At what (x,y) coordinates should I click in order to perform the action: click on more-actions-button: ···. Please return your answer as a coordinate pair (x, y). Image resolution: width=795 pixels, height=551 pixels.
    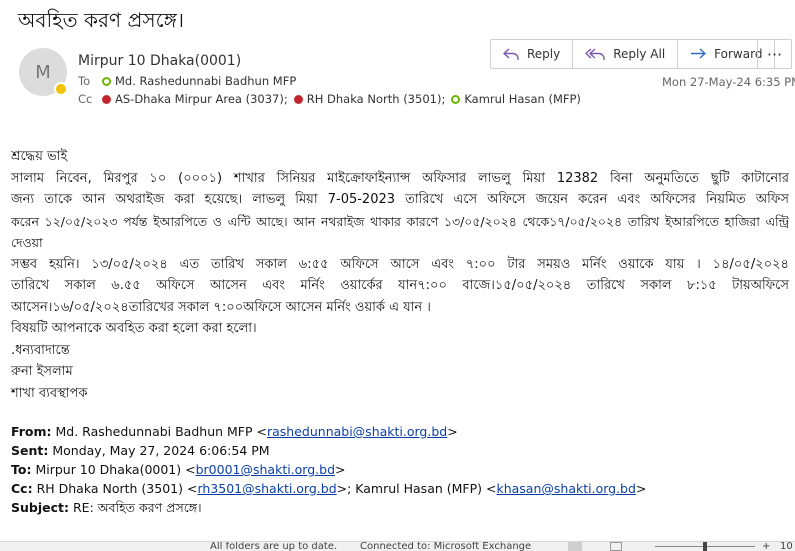
    Looking at the image, I should click on (774, 54).